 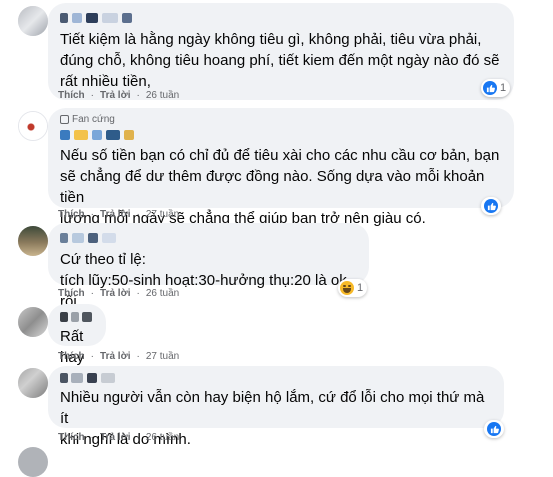 What do you see at coordinates (276, 334) in the screenshot?
I see `comment-4: Rất hay Thích · Trả lời · 27 tuần` at bounding box center [276, 334].